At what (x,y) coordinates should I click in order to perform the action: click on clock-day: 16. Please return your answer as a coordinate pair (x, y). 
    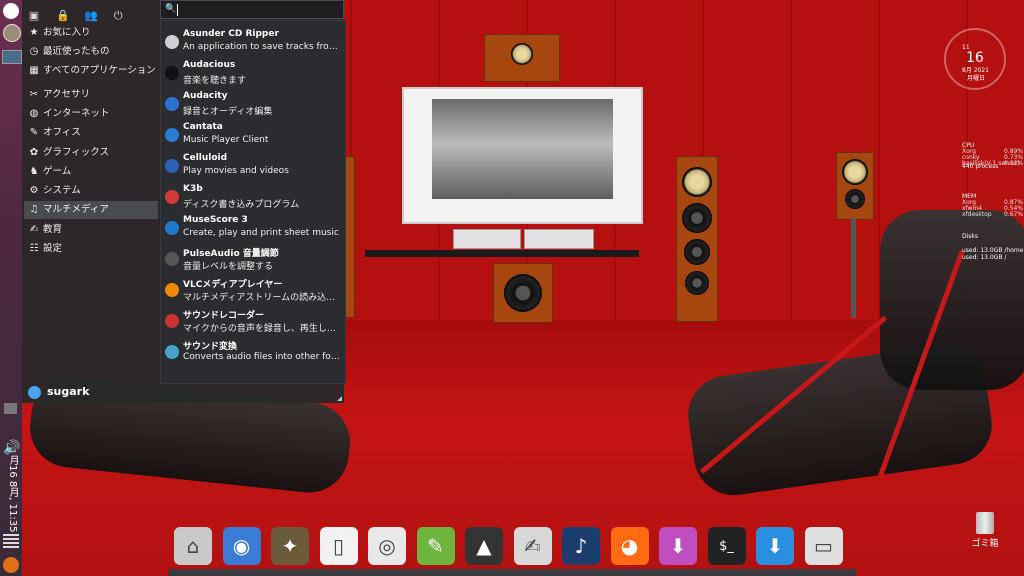
    Looking at the image, I should click on (975, 58).